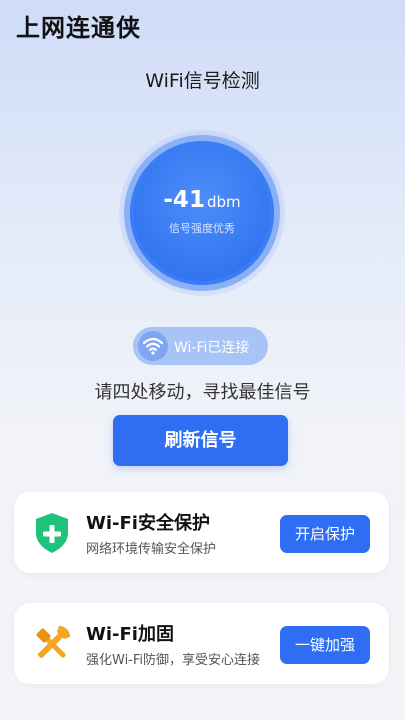 This screenshot has width=405, height=720. Describe the element at coordinates (212, 348) in the screenshot. I see `wifi-status-label: Wi-Fi已连接` at that location.